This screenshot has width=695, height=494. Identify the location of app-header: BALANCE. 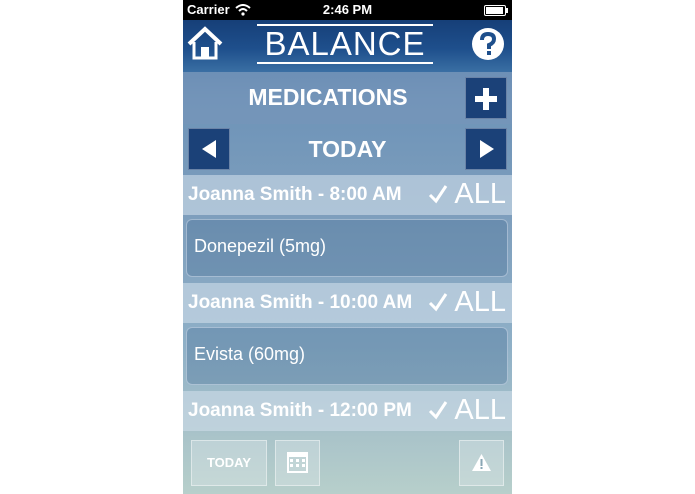
(347, 46).